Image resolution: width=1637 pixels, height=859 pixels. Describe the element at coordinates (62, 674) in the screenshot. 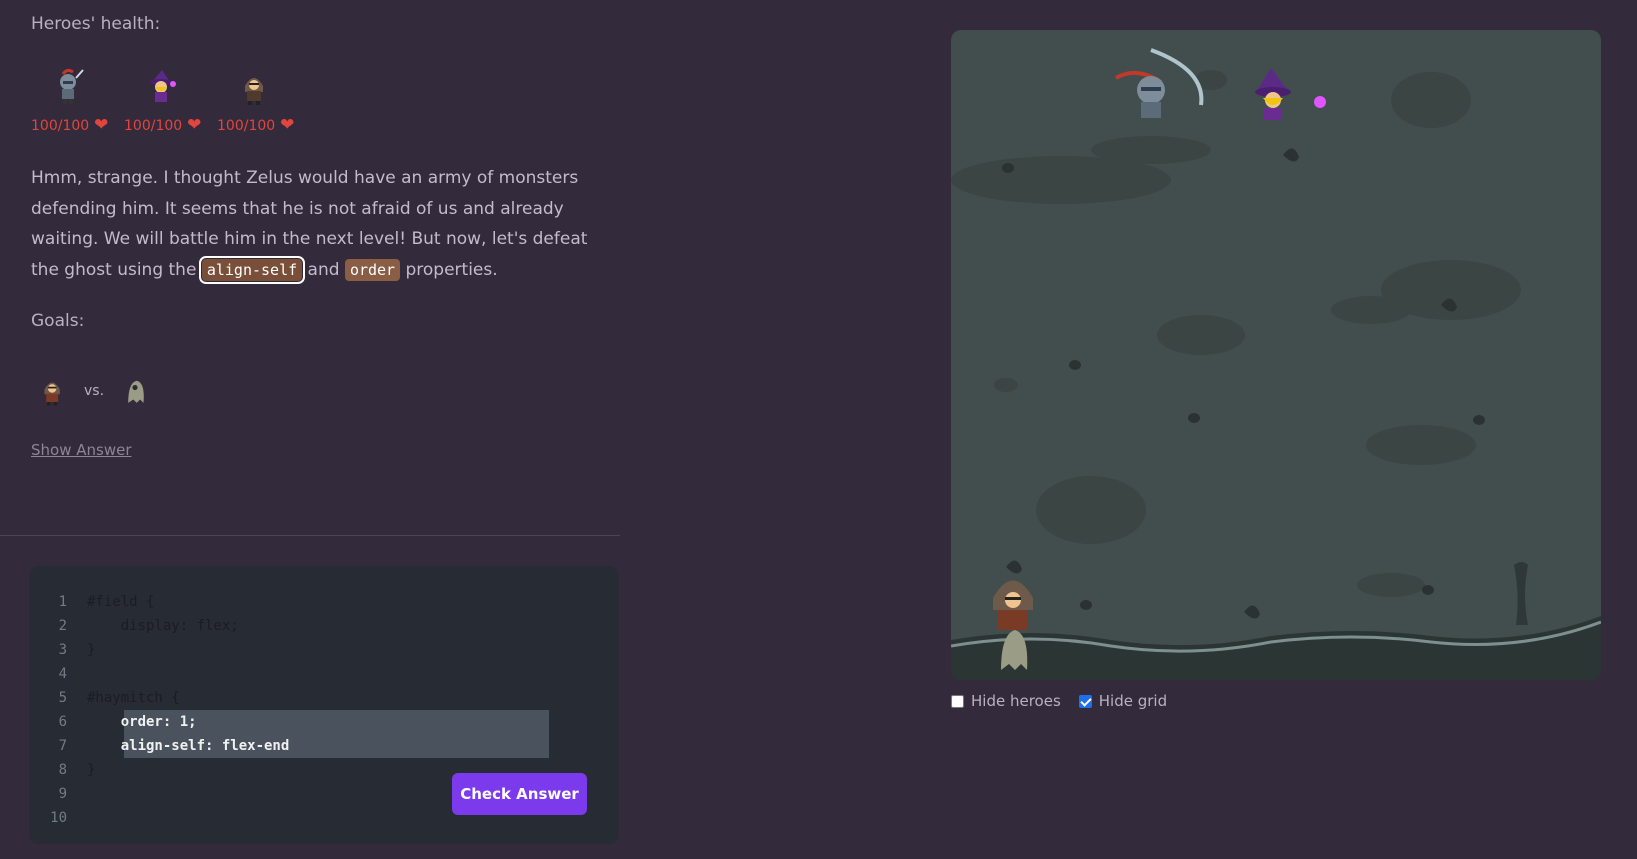

I see `line-number: 4` at that location.